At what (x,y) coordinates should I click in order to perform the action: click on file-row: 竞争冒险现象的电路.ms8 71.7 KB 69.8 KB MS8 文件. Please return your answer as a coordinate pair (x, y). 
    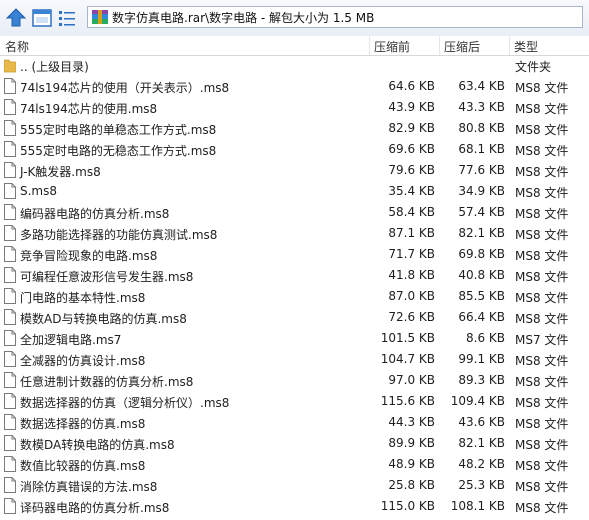
    Looking at the image, I should click on (294, 254).